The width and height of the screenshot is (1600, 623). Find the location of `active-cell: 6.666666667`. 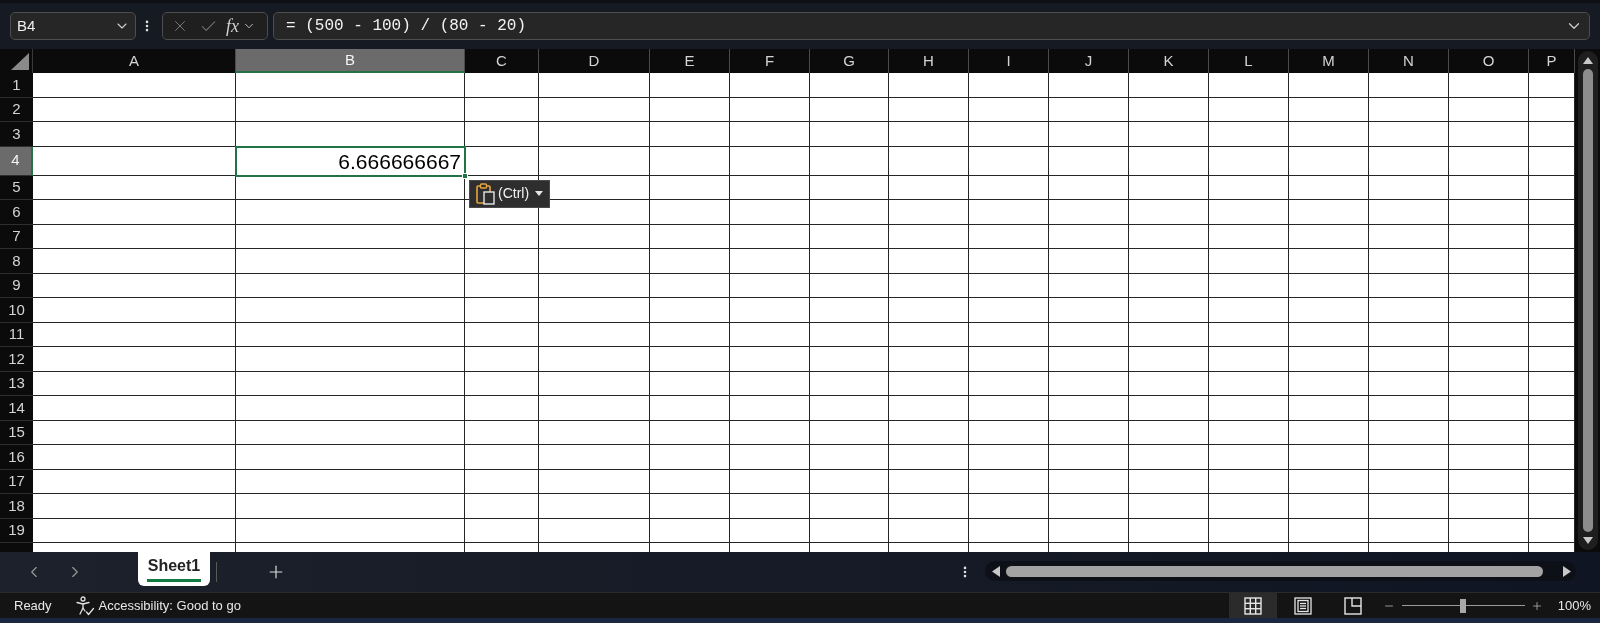

active-cell: 6.666666667 is located at coordinates (350, 161).